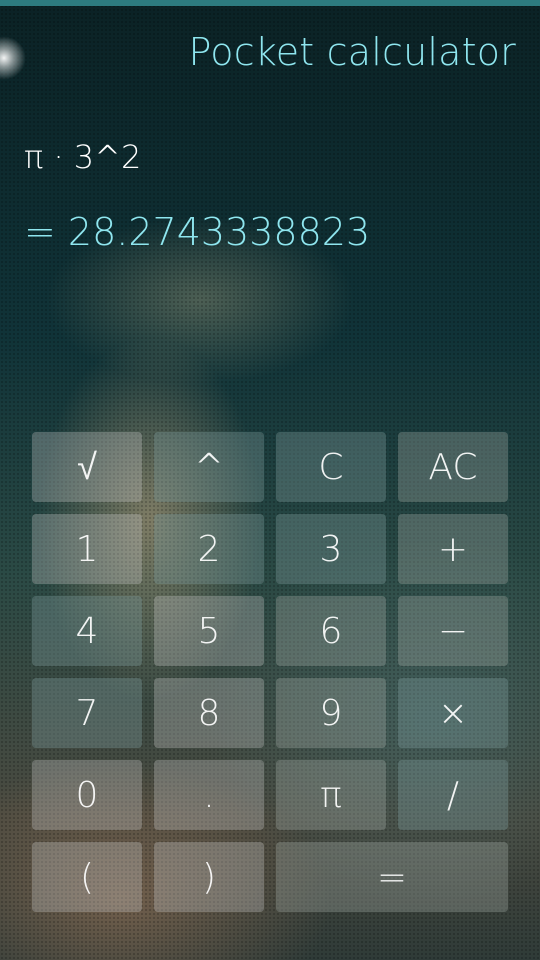 This screenshot has width=540, height=960. I want to click on expression-display: π · 3^2, so click(83, 157).